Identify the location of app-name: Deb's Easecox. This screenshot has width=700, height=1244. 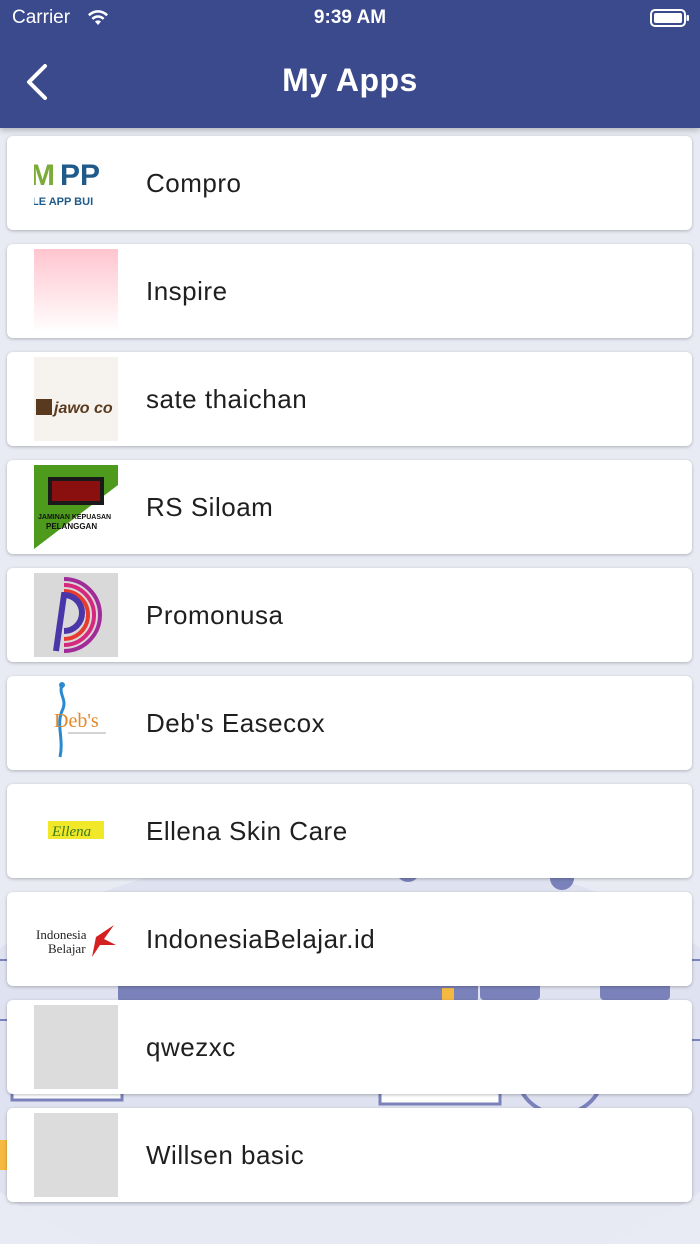
(236, 723).